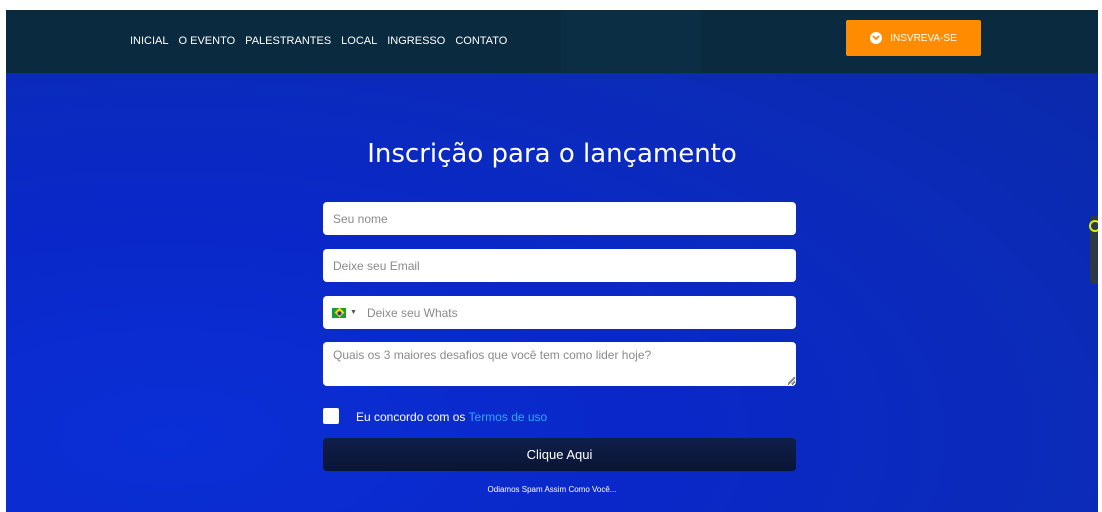  What do you see at coordinates (1093, 226) in the screenshot?
I see `power-icon` at bounding box center [1093, 226].